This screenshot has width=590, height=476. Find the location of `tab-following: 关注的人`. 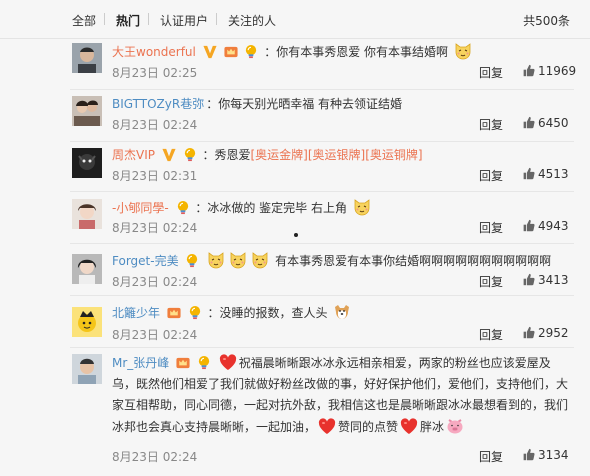

tab-following: 关注的人 is located at coordinates (252, 20).